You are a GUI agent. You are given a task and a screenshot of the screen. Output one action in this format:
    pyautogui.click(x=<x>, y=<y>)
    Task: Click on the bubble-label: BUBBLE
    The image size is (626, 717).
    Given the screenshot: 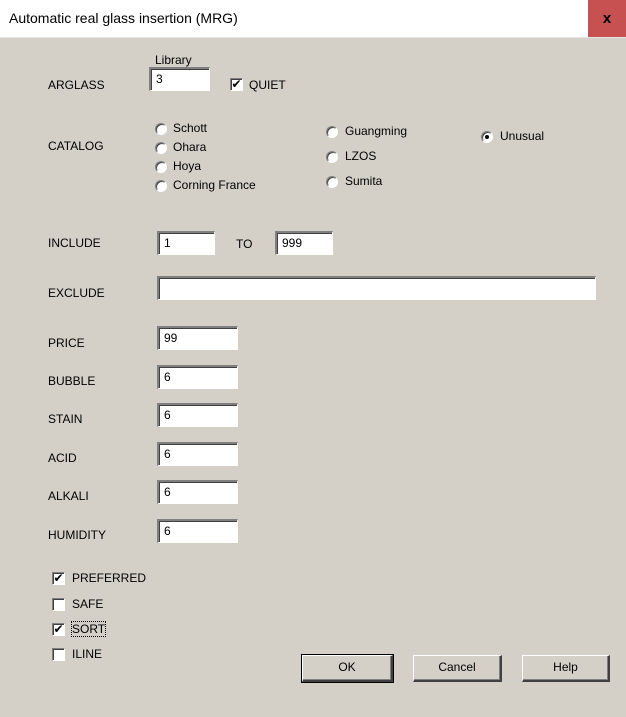 What is the action you would take?
    pyautogui.click(x=72, y=381)
    